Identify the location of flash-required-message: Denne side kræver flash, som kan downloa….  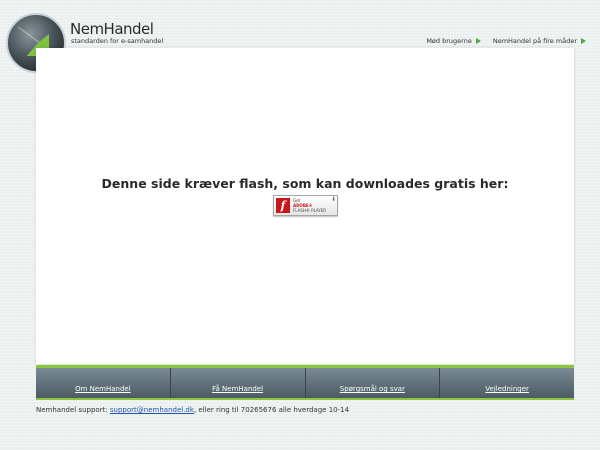
(305, 183).